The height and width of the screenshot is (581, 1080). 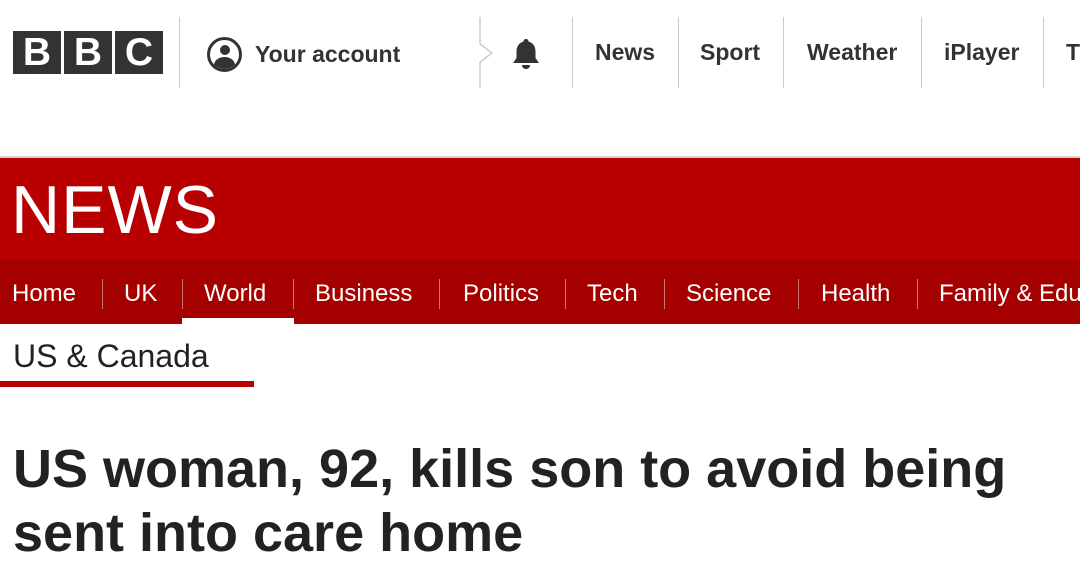 I want to click on your-account-link: Your account, so click(x=303, y=54).